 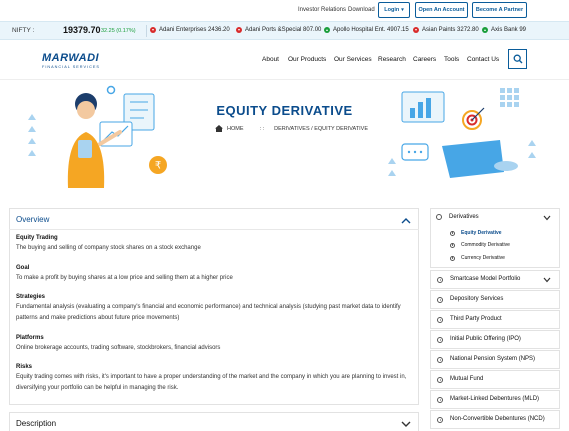 I want to click on nav-research: Research, so click(x=392, y=59).